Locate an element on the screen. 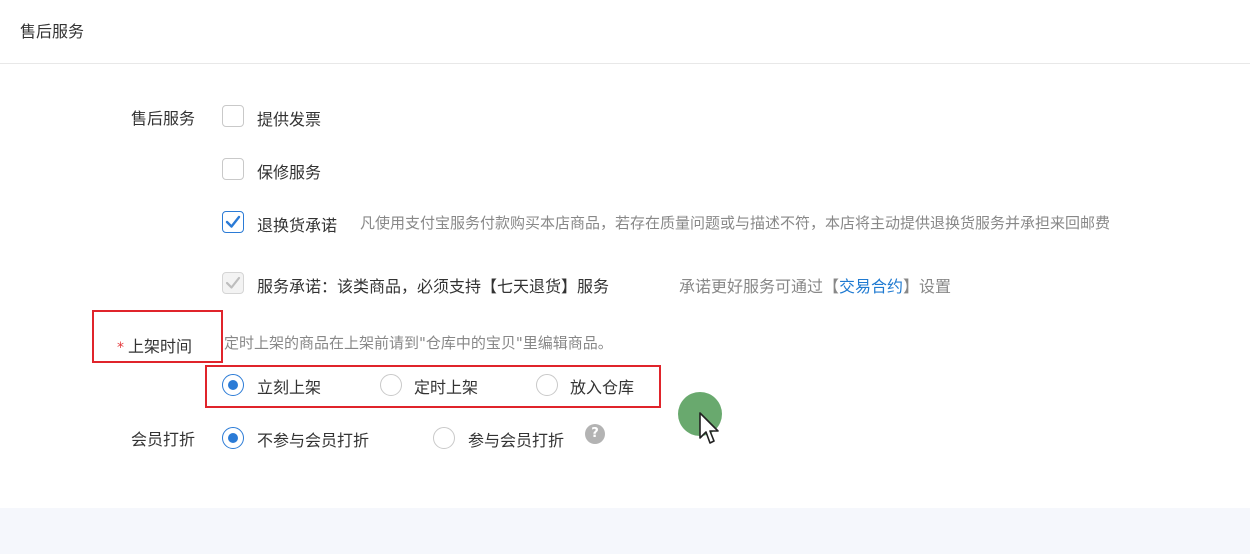 This screenshot has height=554, width=1250. service-promise-checkbox is located at coordinates (233, 283).